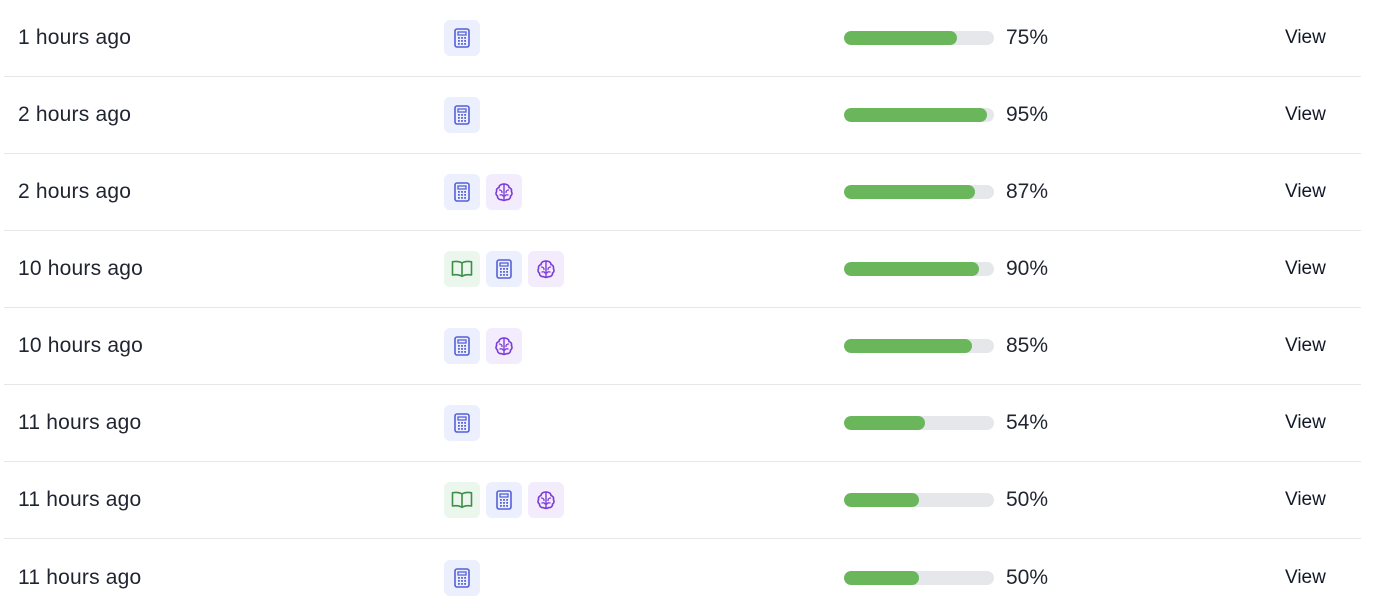 Image resolution: width=1378 pixels, height=616 pixels. What do you see at coordinates (682, 192) in the screenshot?
I see `table-row: 2 hours ago 87% View` at bounding box center [682, 192].